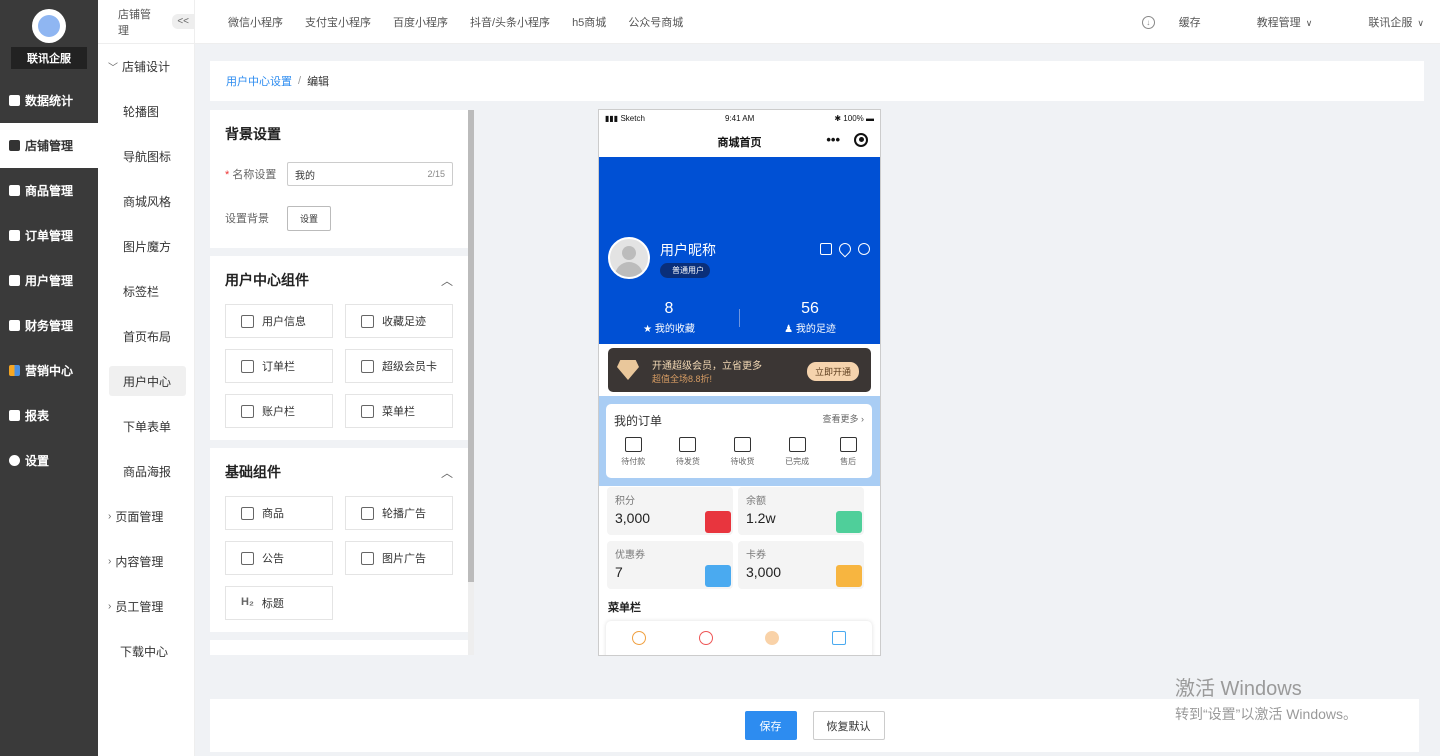 This screenshot has width=1440, height=756. What do you see at coordinates (510, 22) in the screenshot?
I see `tab-douyin: 抖音/头条小程序` at bounding box center [510, 22].